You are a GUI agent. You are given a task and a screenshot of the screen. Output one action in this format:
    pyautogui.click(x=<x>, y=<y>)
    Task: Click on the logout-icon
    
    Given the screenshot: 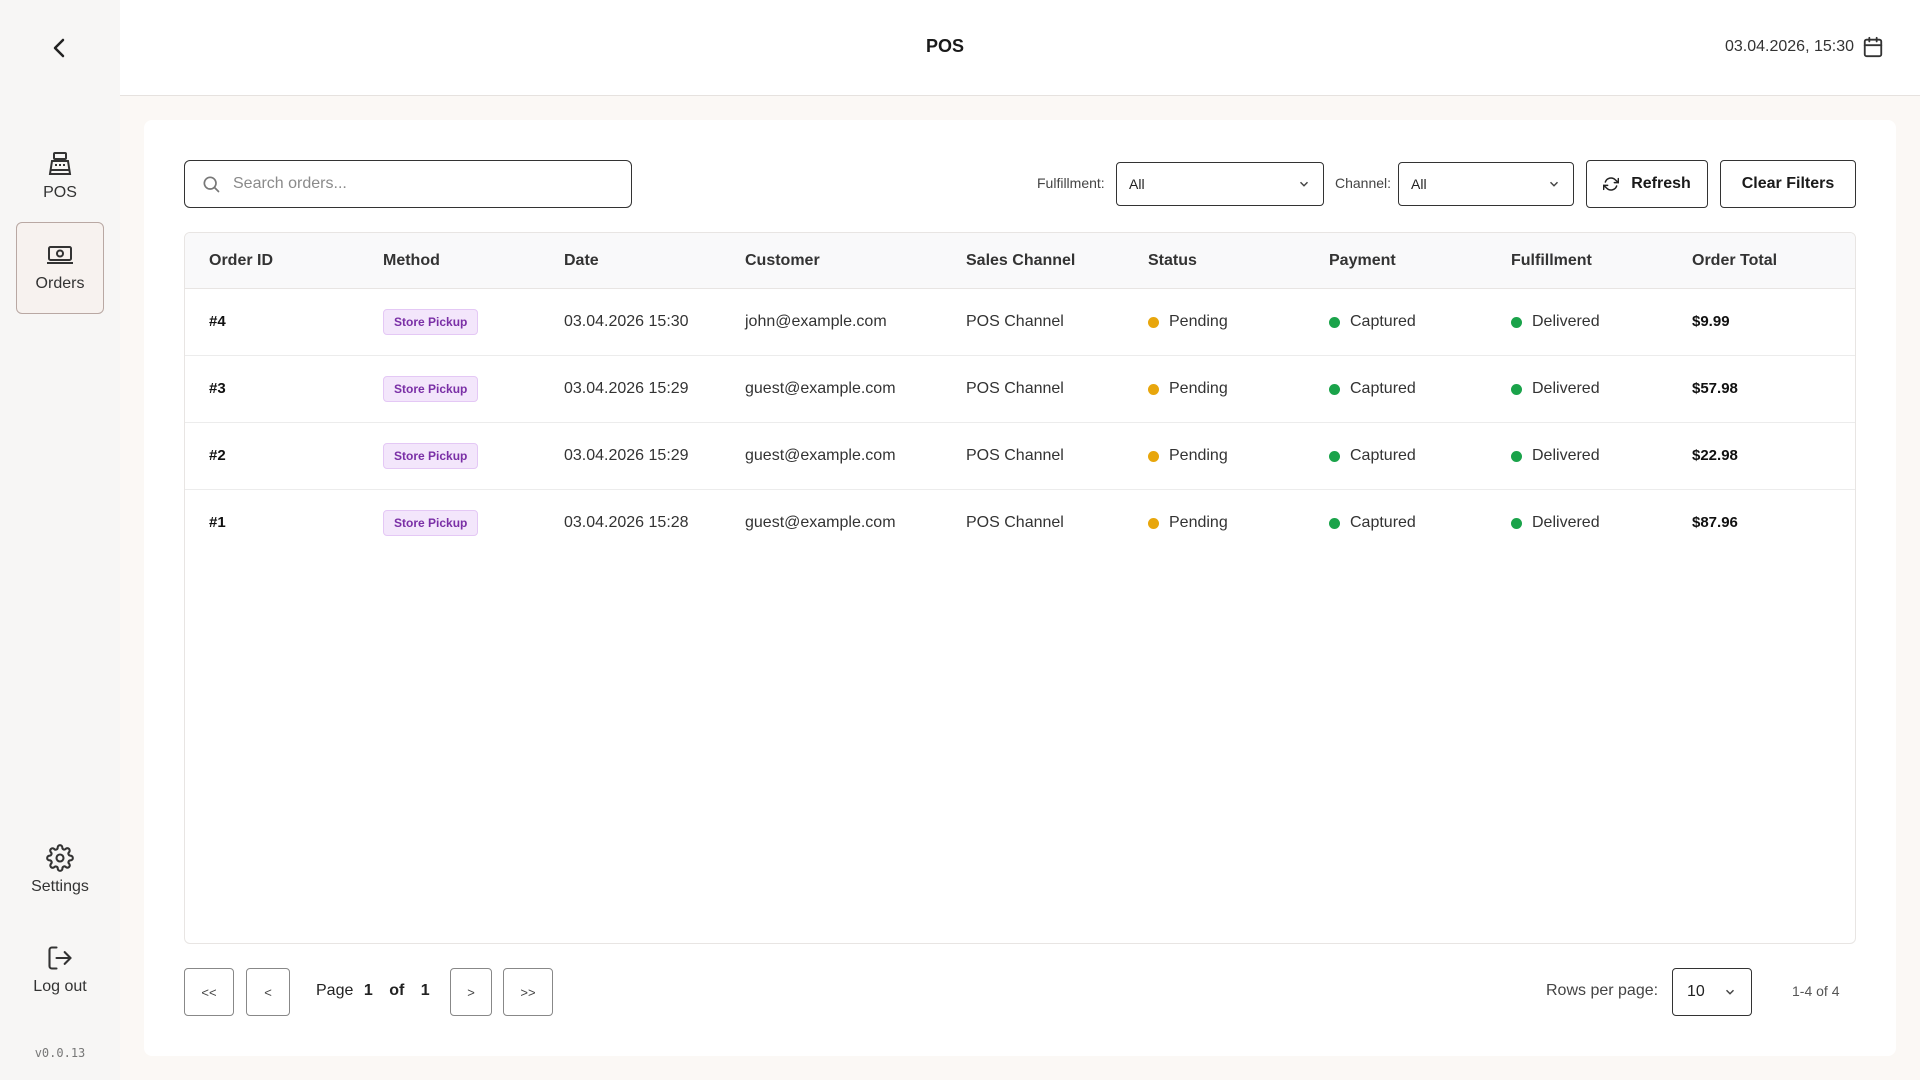 What is the action you would take?
    pyautogui.click(x=60, y=958)
    